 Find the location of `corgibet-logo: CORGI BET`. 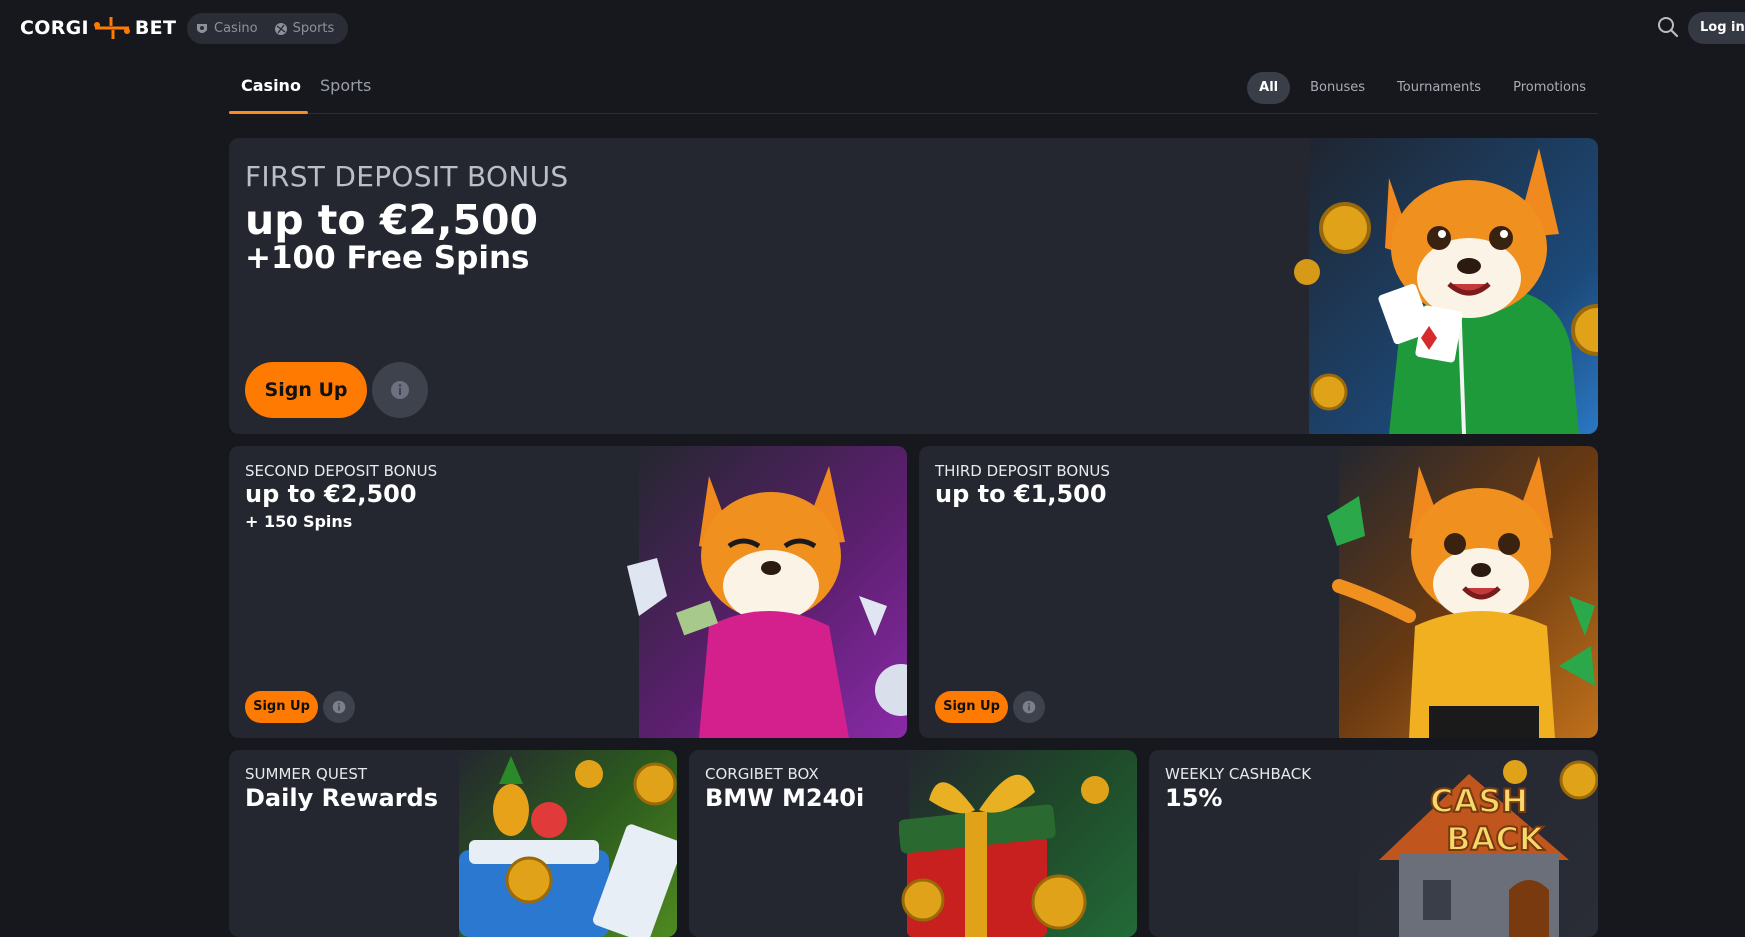

corgibet-logo: CORGI BET is located at coordinates (98, 28).